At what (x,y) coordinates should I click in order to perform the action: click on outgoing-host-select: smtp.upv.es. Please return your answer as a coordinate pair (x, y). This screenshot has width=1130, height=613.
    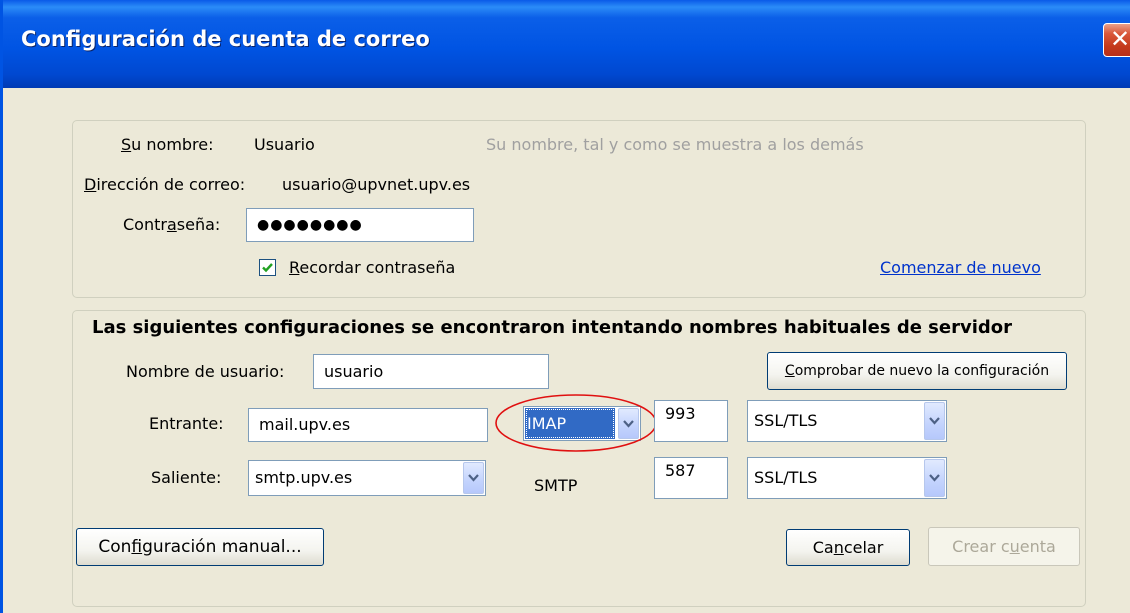
    Looking at the image, I should click on (367, 478).